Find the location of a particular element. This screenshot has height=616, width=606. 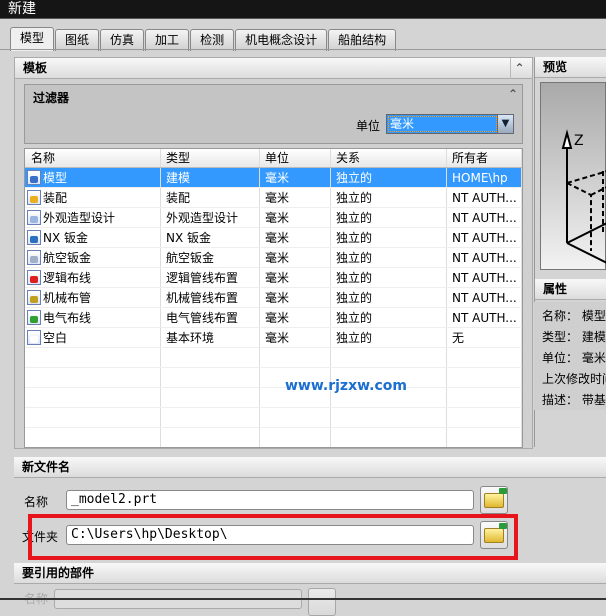

col-type: 类型 is located at coordinates (210, 158).